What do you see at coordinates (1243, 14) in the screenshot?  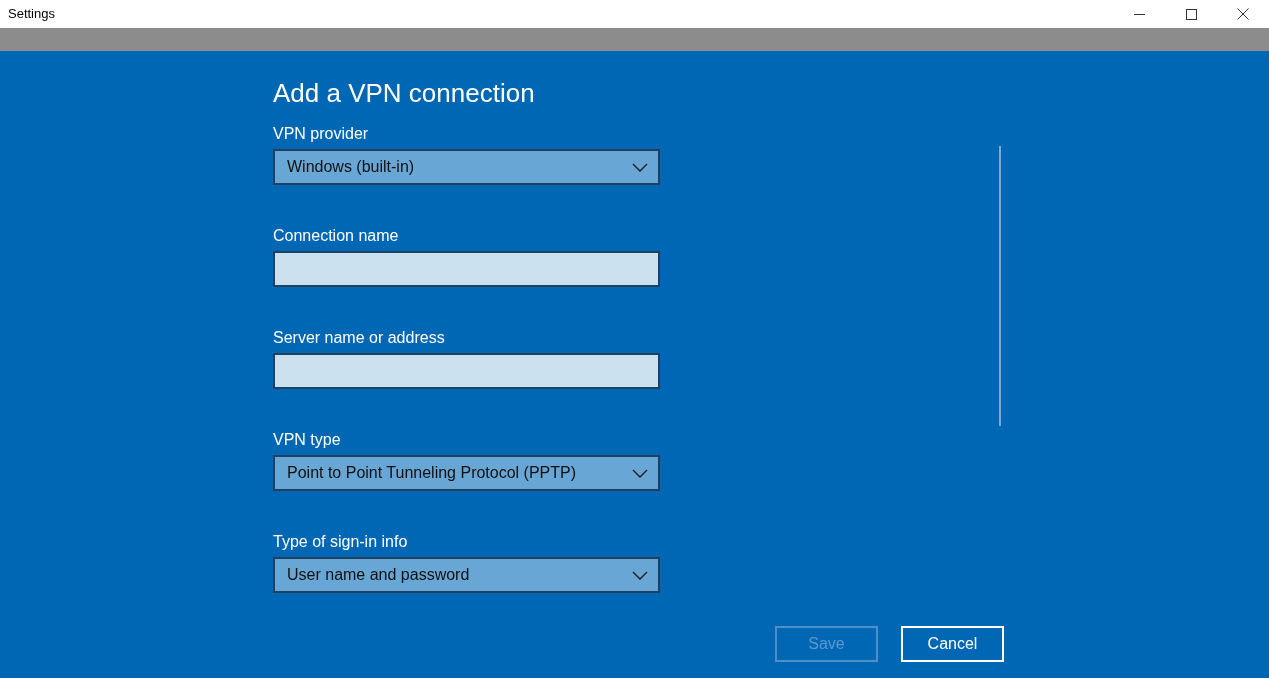 I see `close-icon` at bounding box center [1243, 14].